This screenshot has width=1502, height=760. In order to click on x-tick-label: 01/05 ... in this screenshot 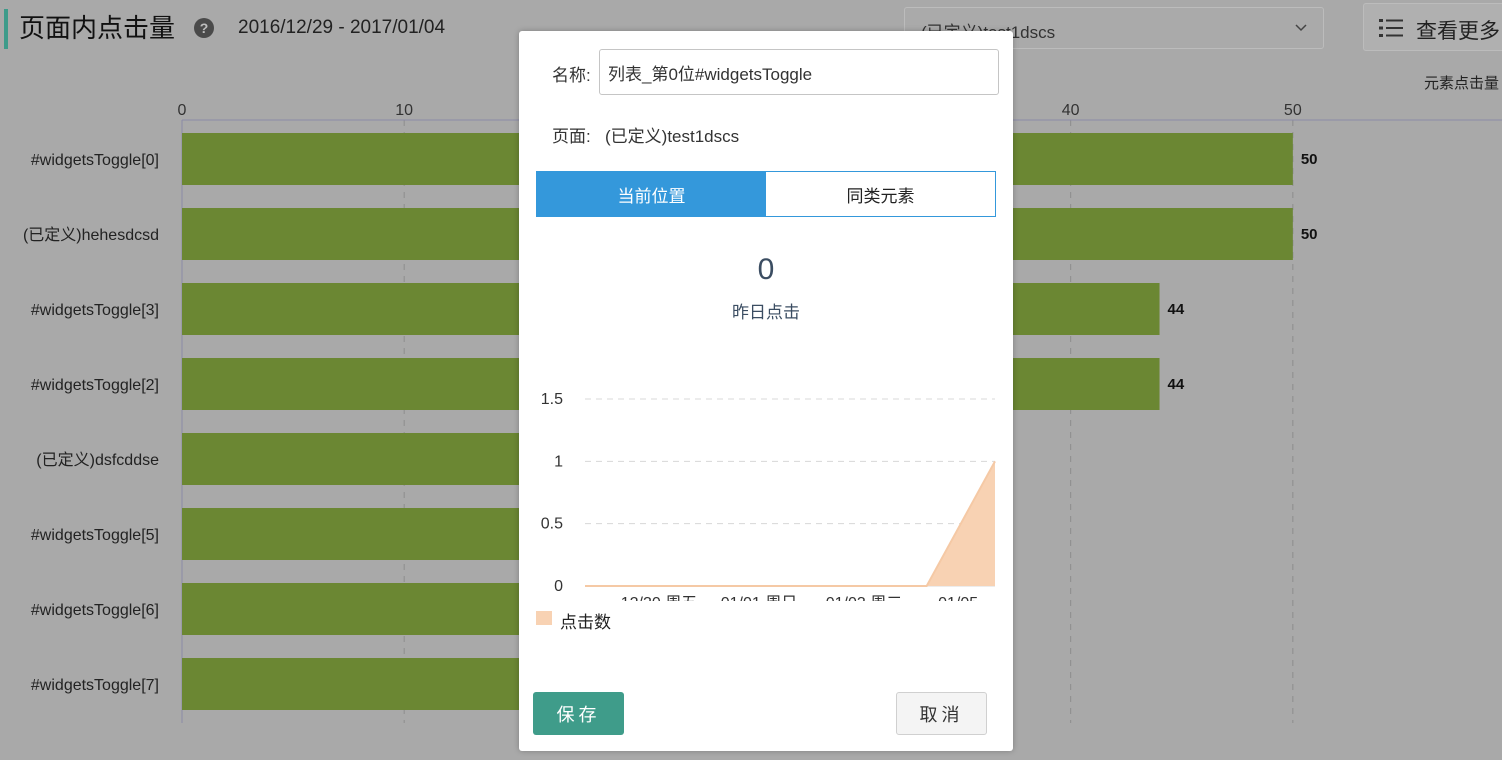, I will do `click(967, 598)`.